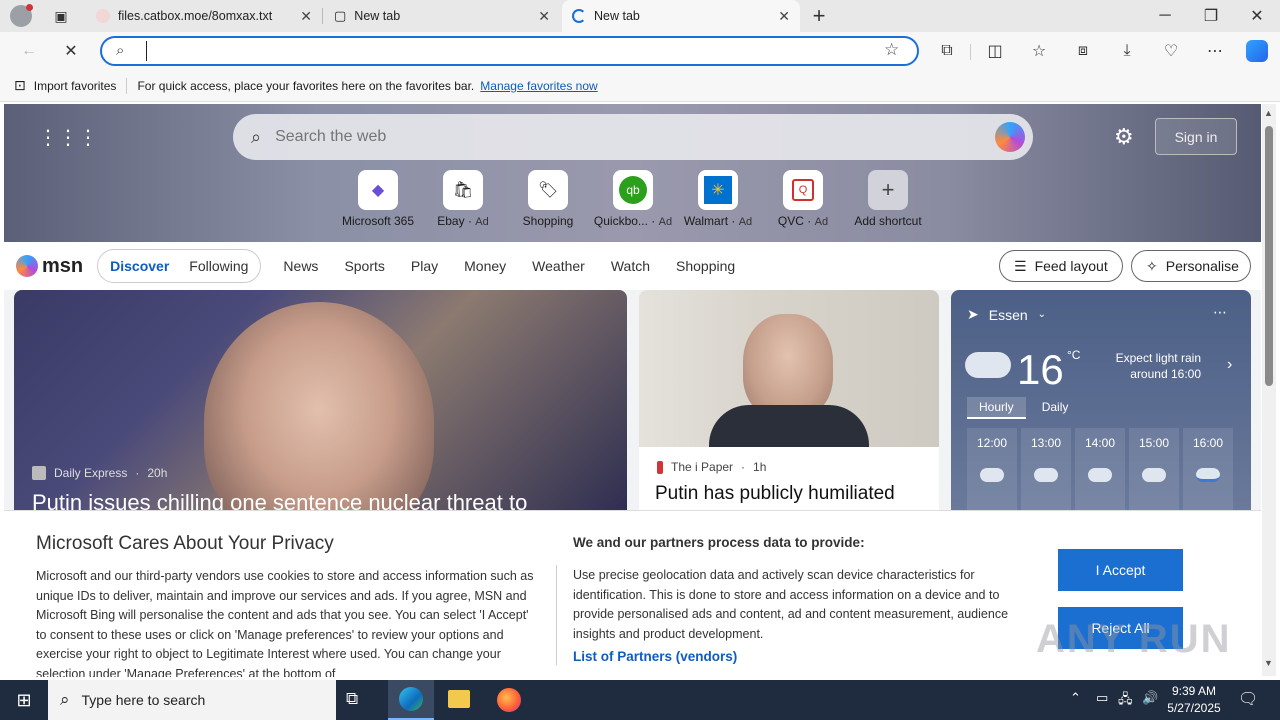  Describe the element at coordinates (1010, 137) in the screenshot. I see `copilot-search-icon` at that location.